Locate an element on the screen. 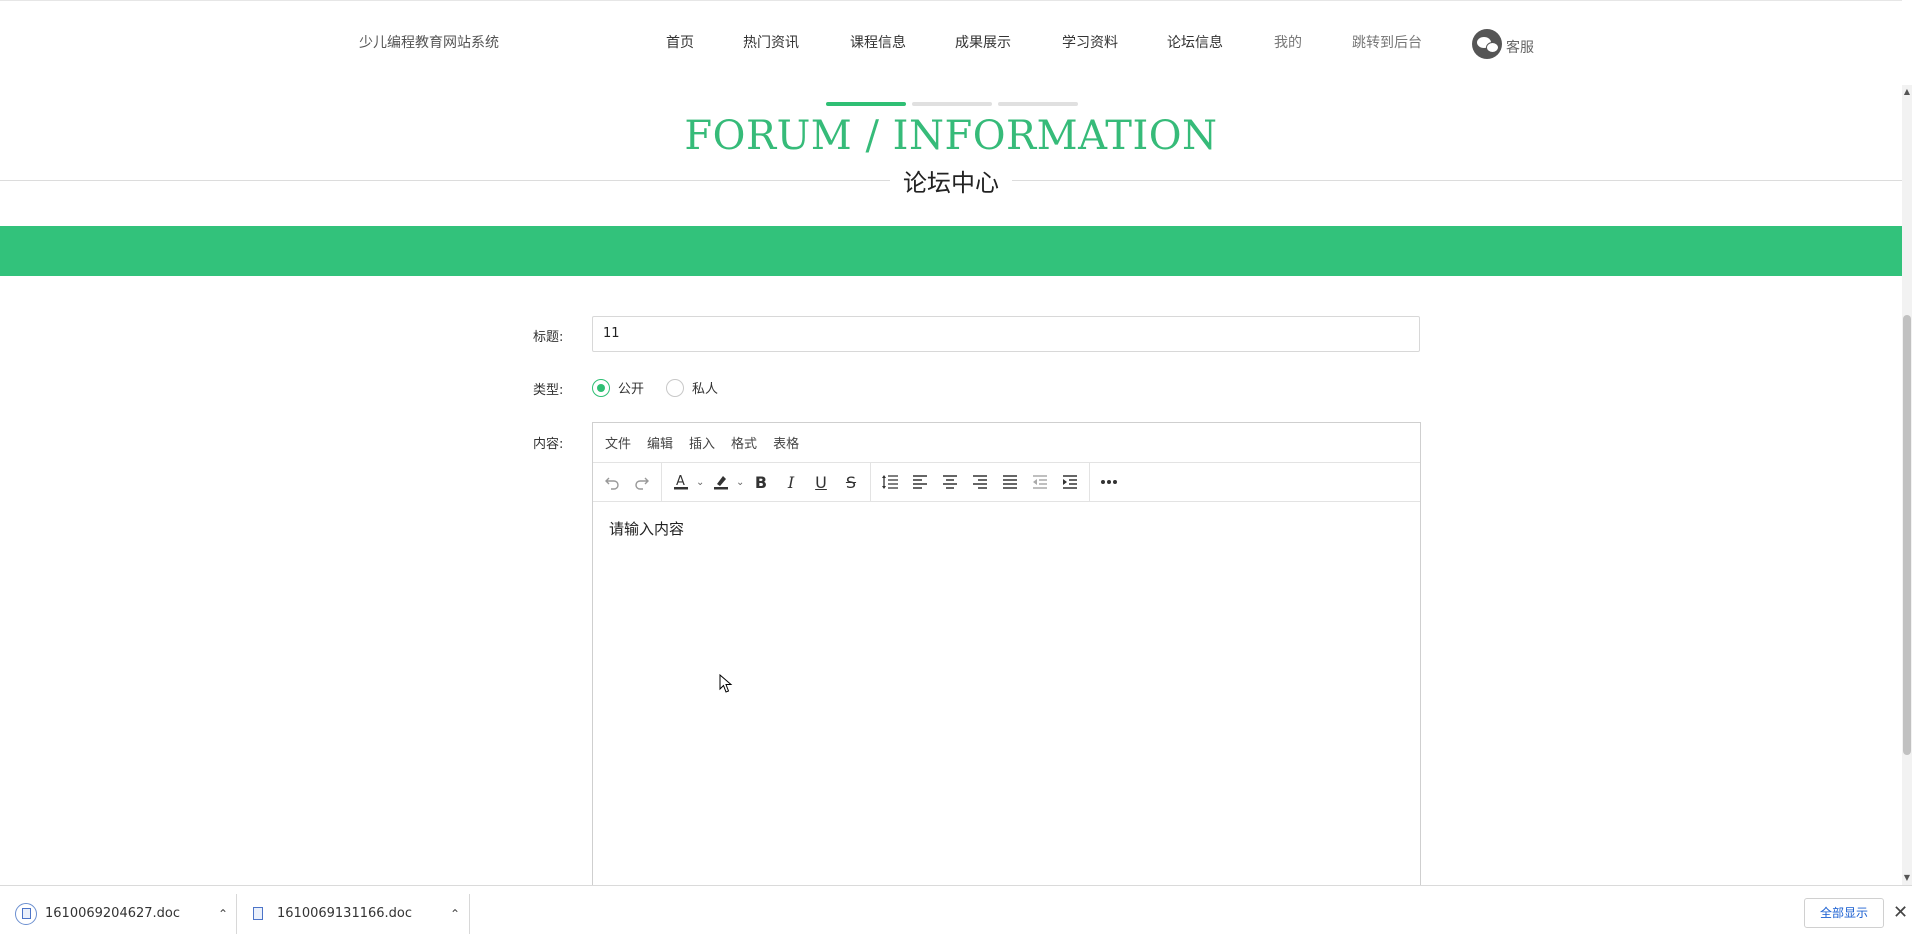 Image resolution: width=1912 pixels, height=941 pixels. title-label: 标题: is located at coordinates (548, 337).